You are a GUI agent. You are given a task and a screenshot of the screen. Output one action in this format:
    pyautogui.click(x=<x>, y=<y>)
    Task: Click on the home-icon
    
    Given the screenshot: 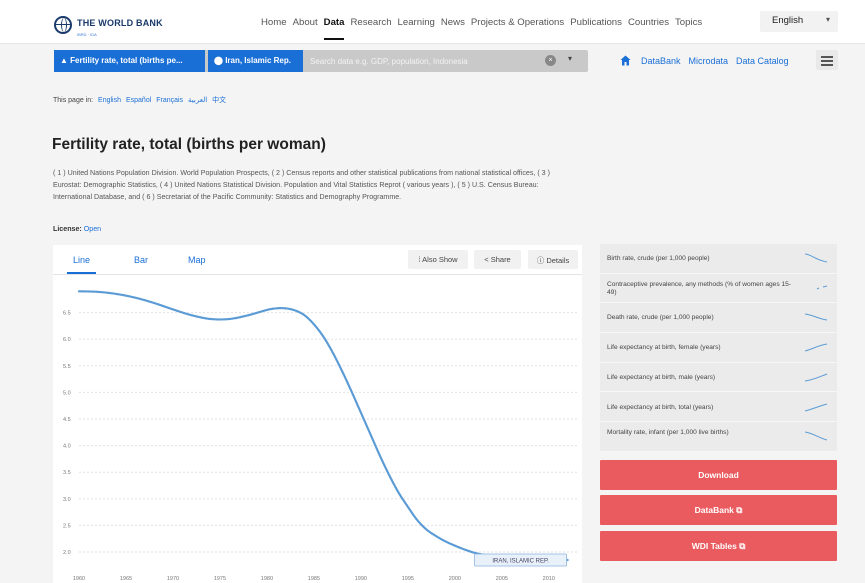 What is the action you would take?
    pyautogui.click(x=625, y=60)
    